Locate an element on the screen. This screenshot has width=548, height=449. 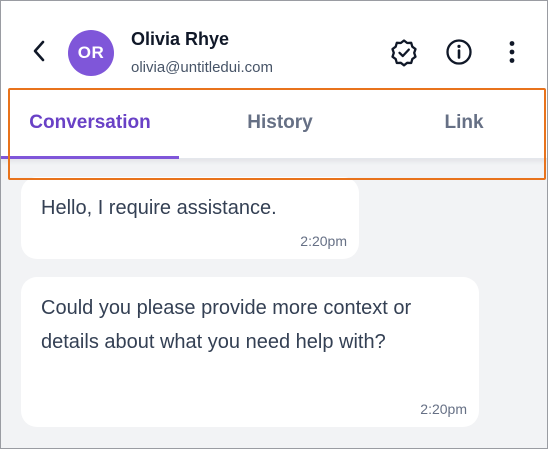
contact-email: olivia@untitledui.com is located at coordinates (202, 67).